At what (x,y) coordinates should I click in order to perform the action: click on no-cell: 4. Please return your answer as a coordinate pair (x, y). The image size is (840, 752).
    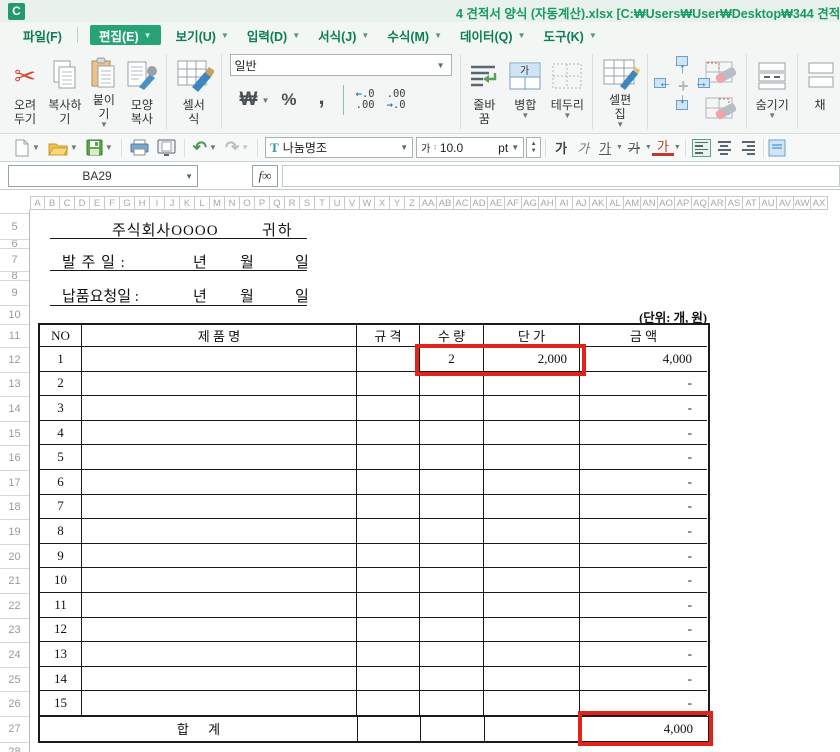
    Looking at the image, I should click on (61, 433).